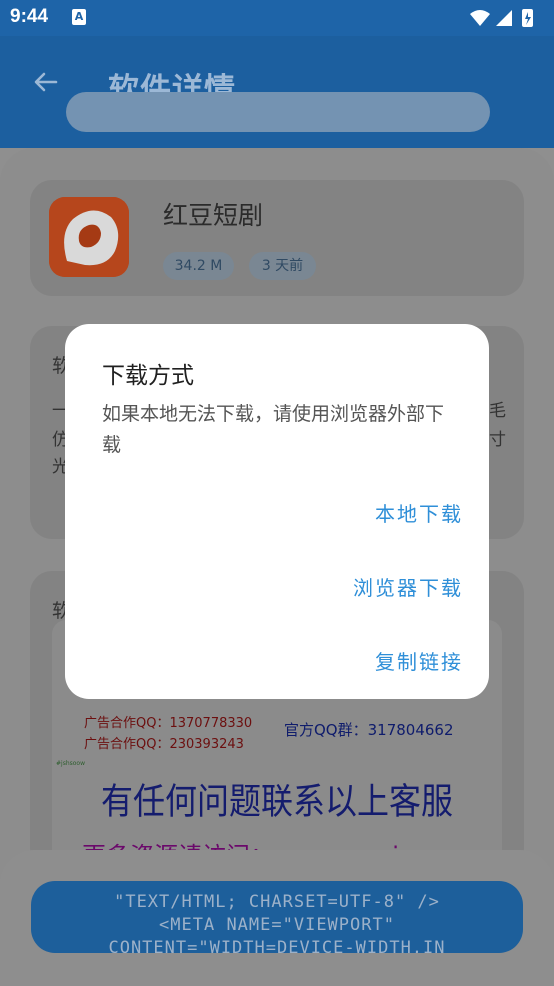 Image resolution: width=554 pixels, height=986 pixels. What do you see at coordinates (497, 411) in the screenshot?
I see `description-text: 毛` at bounding box center [497, 411].